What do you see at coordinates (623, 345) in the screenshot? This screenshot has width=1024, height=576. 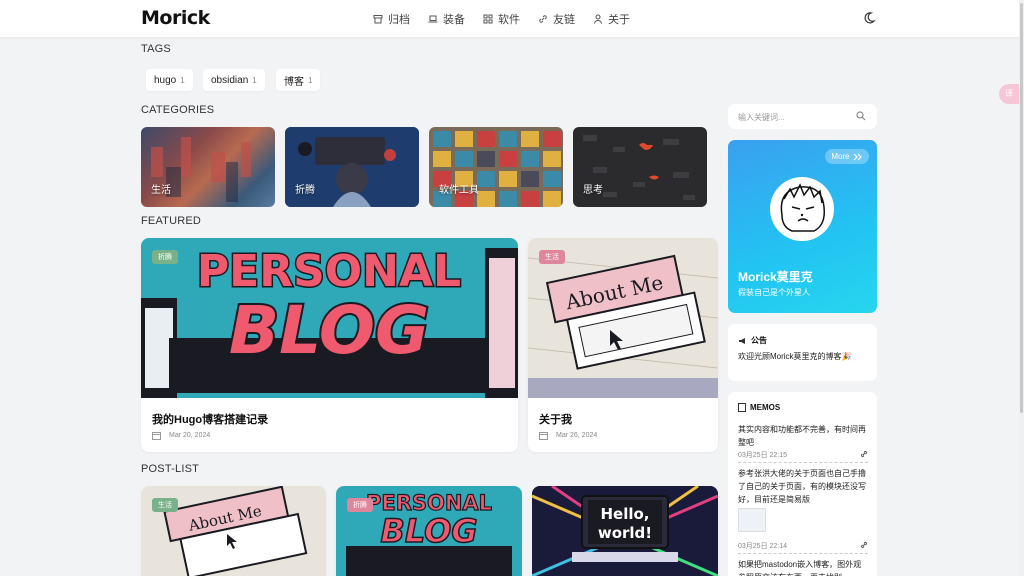 I see `featured-post-card: About Me 生活 关于我 Mar 26, 2024` at bounding box center [623, 345].